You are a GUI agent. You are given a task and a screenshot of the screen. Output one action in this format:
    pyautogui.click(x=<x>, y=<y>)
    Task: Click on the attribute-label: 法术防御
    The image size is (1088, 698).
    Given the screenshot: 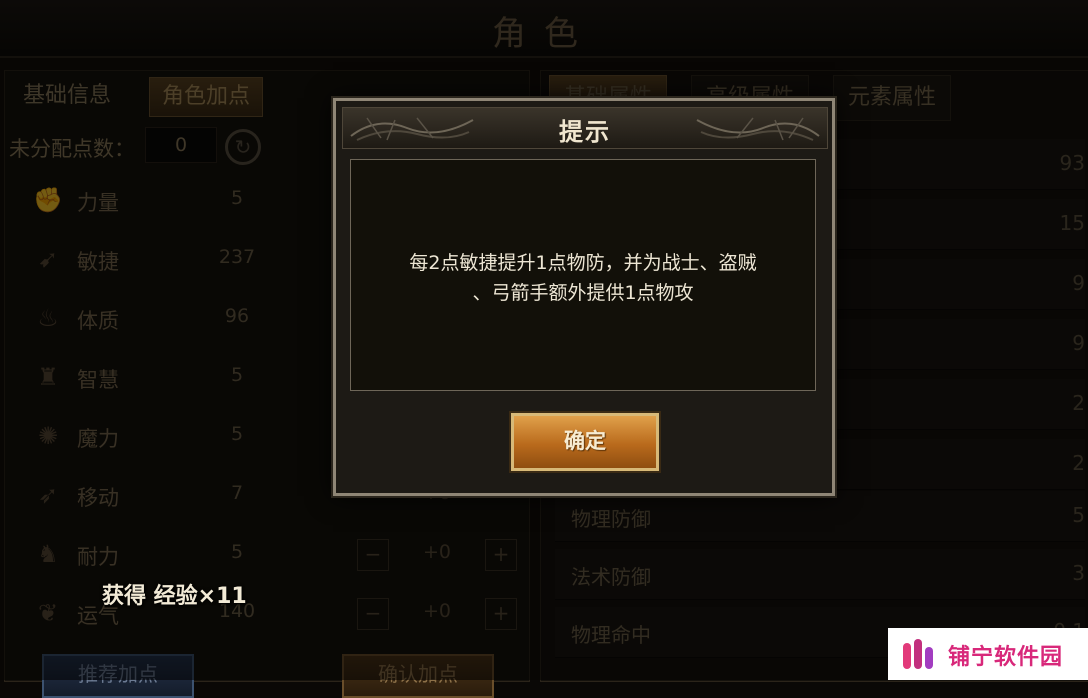 What is the action you would take?
    pyautogui.click(x=611, y=577)
    